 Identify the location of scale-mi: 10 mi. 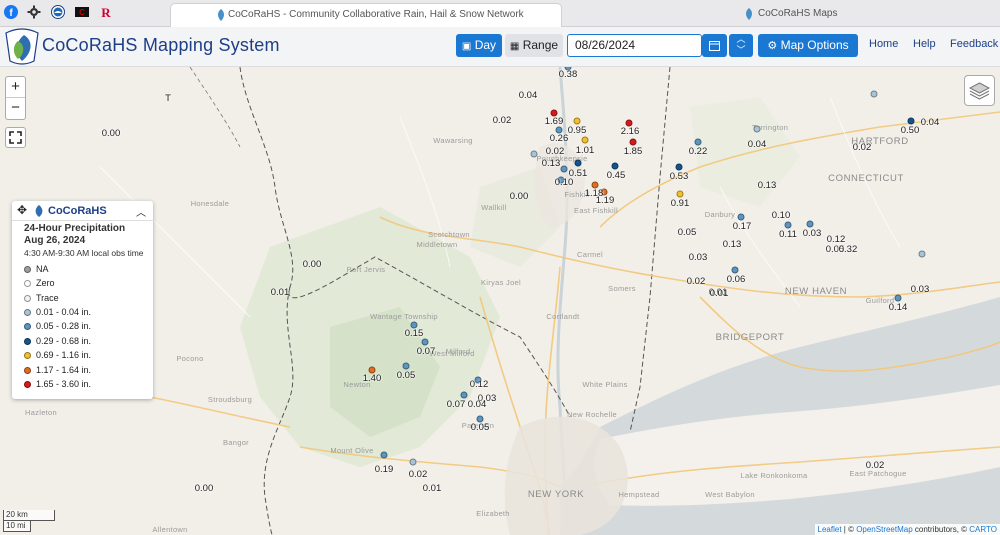
(17, 526).